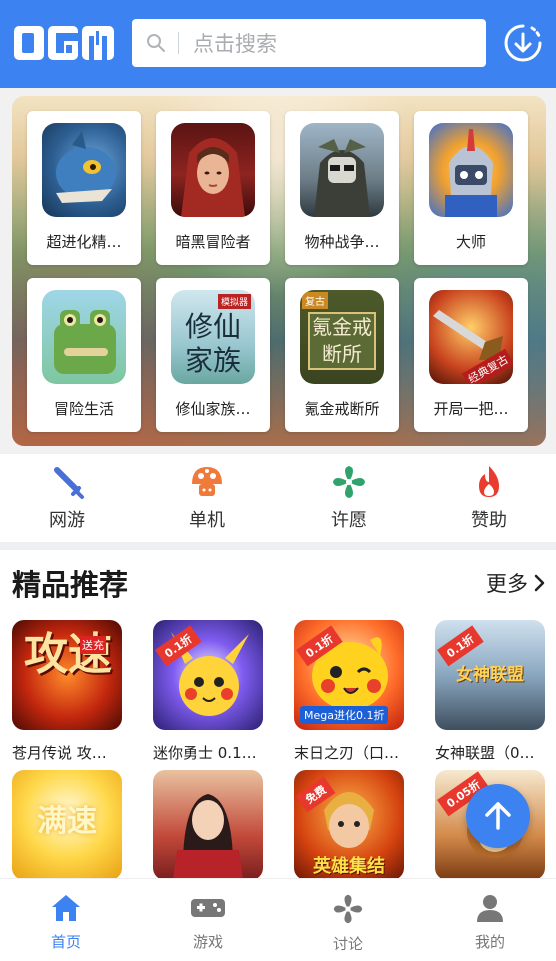  Describe the element at coordinates (349, 825) in the screenshot. I see `recommended-game-icon: 免费 英雄集结` at that location.